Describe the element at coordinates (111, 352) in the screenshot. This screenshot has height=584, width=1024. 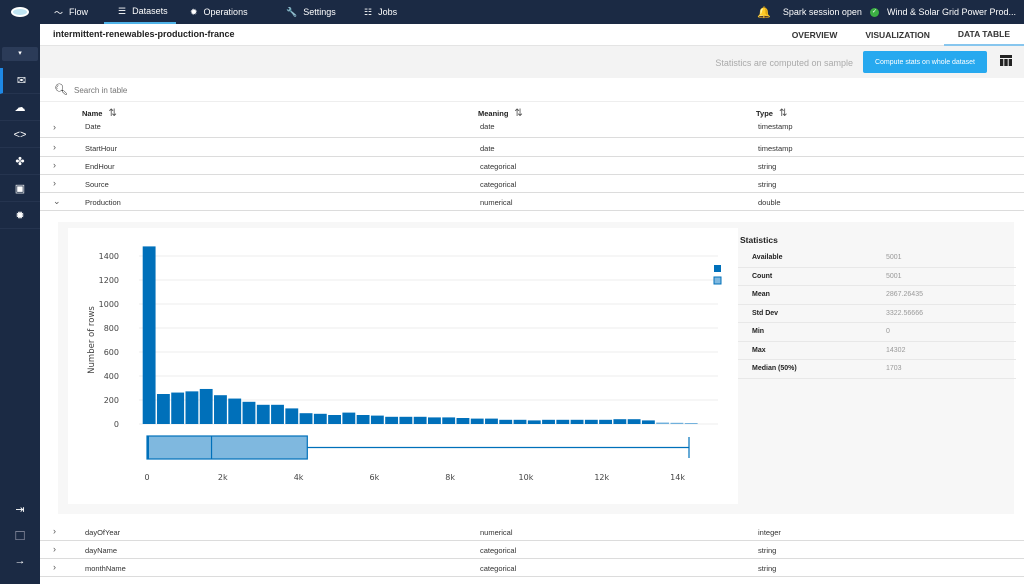
I see `y-tick-label: 600` at that location.